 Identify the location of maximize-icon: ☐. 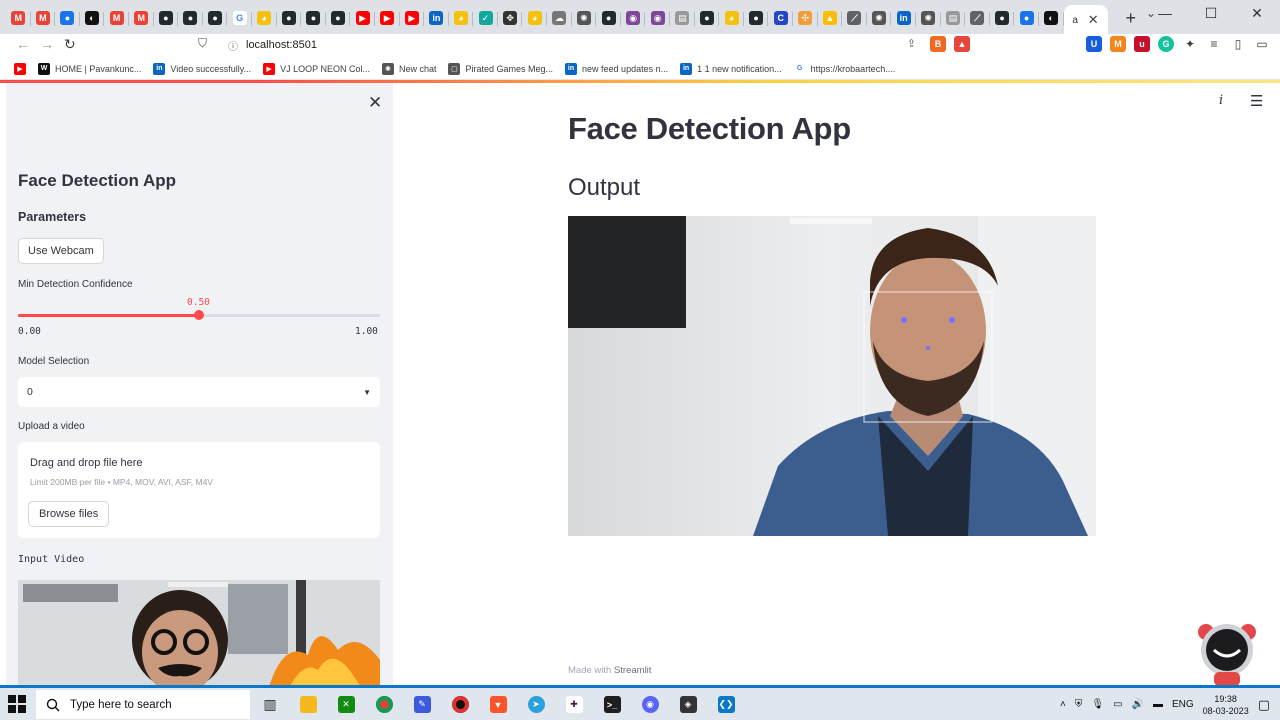
(1211, 13).